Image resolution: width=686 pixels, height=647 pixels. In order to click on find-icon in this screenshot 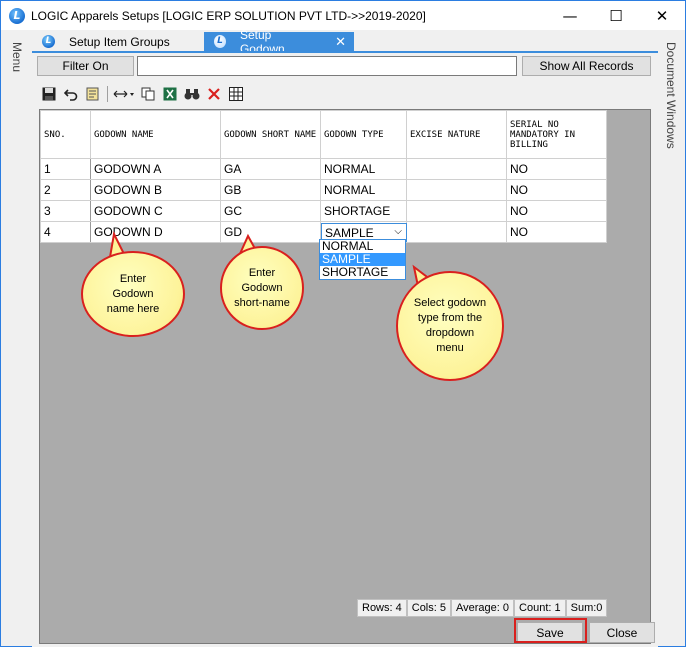, I will do `click(192, 94)`.